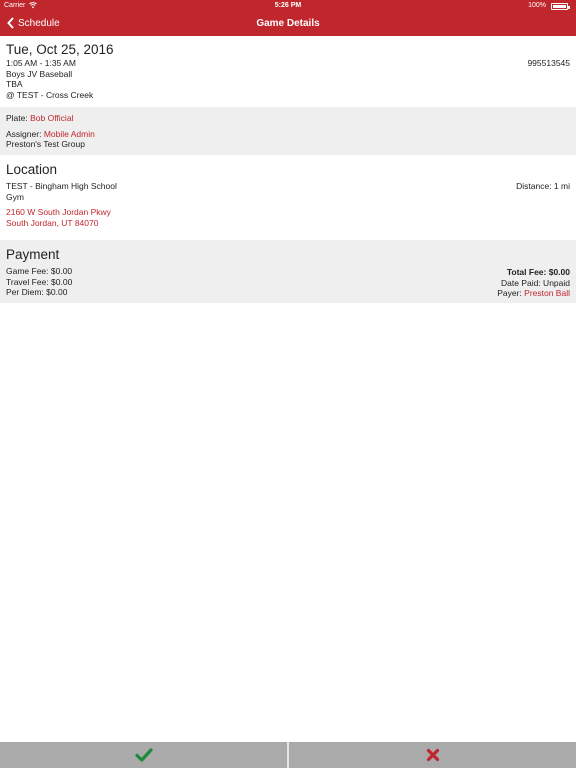 This screenshot has height=768, width=576. I want to click on per-diem: Per Diem: $0.00, so click(37, 292).